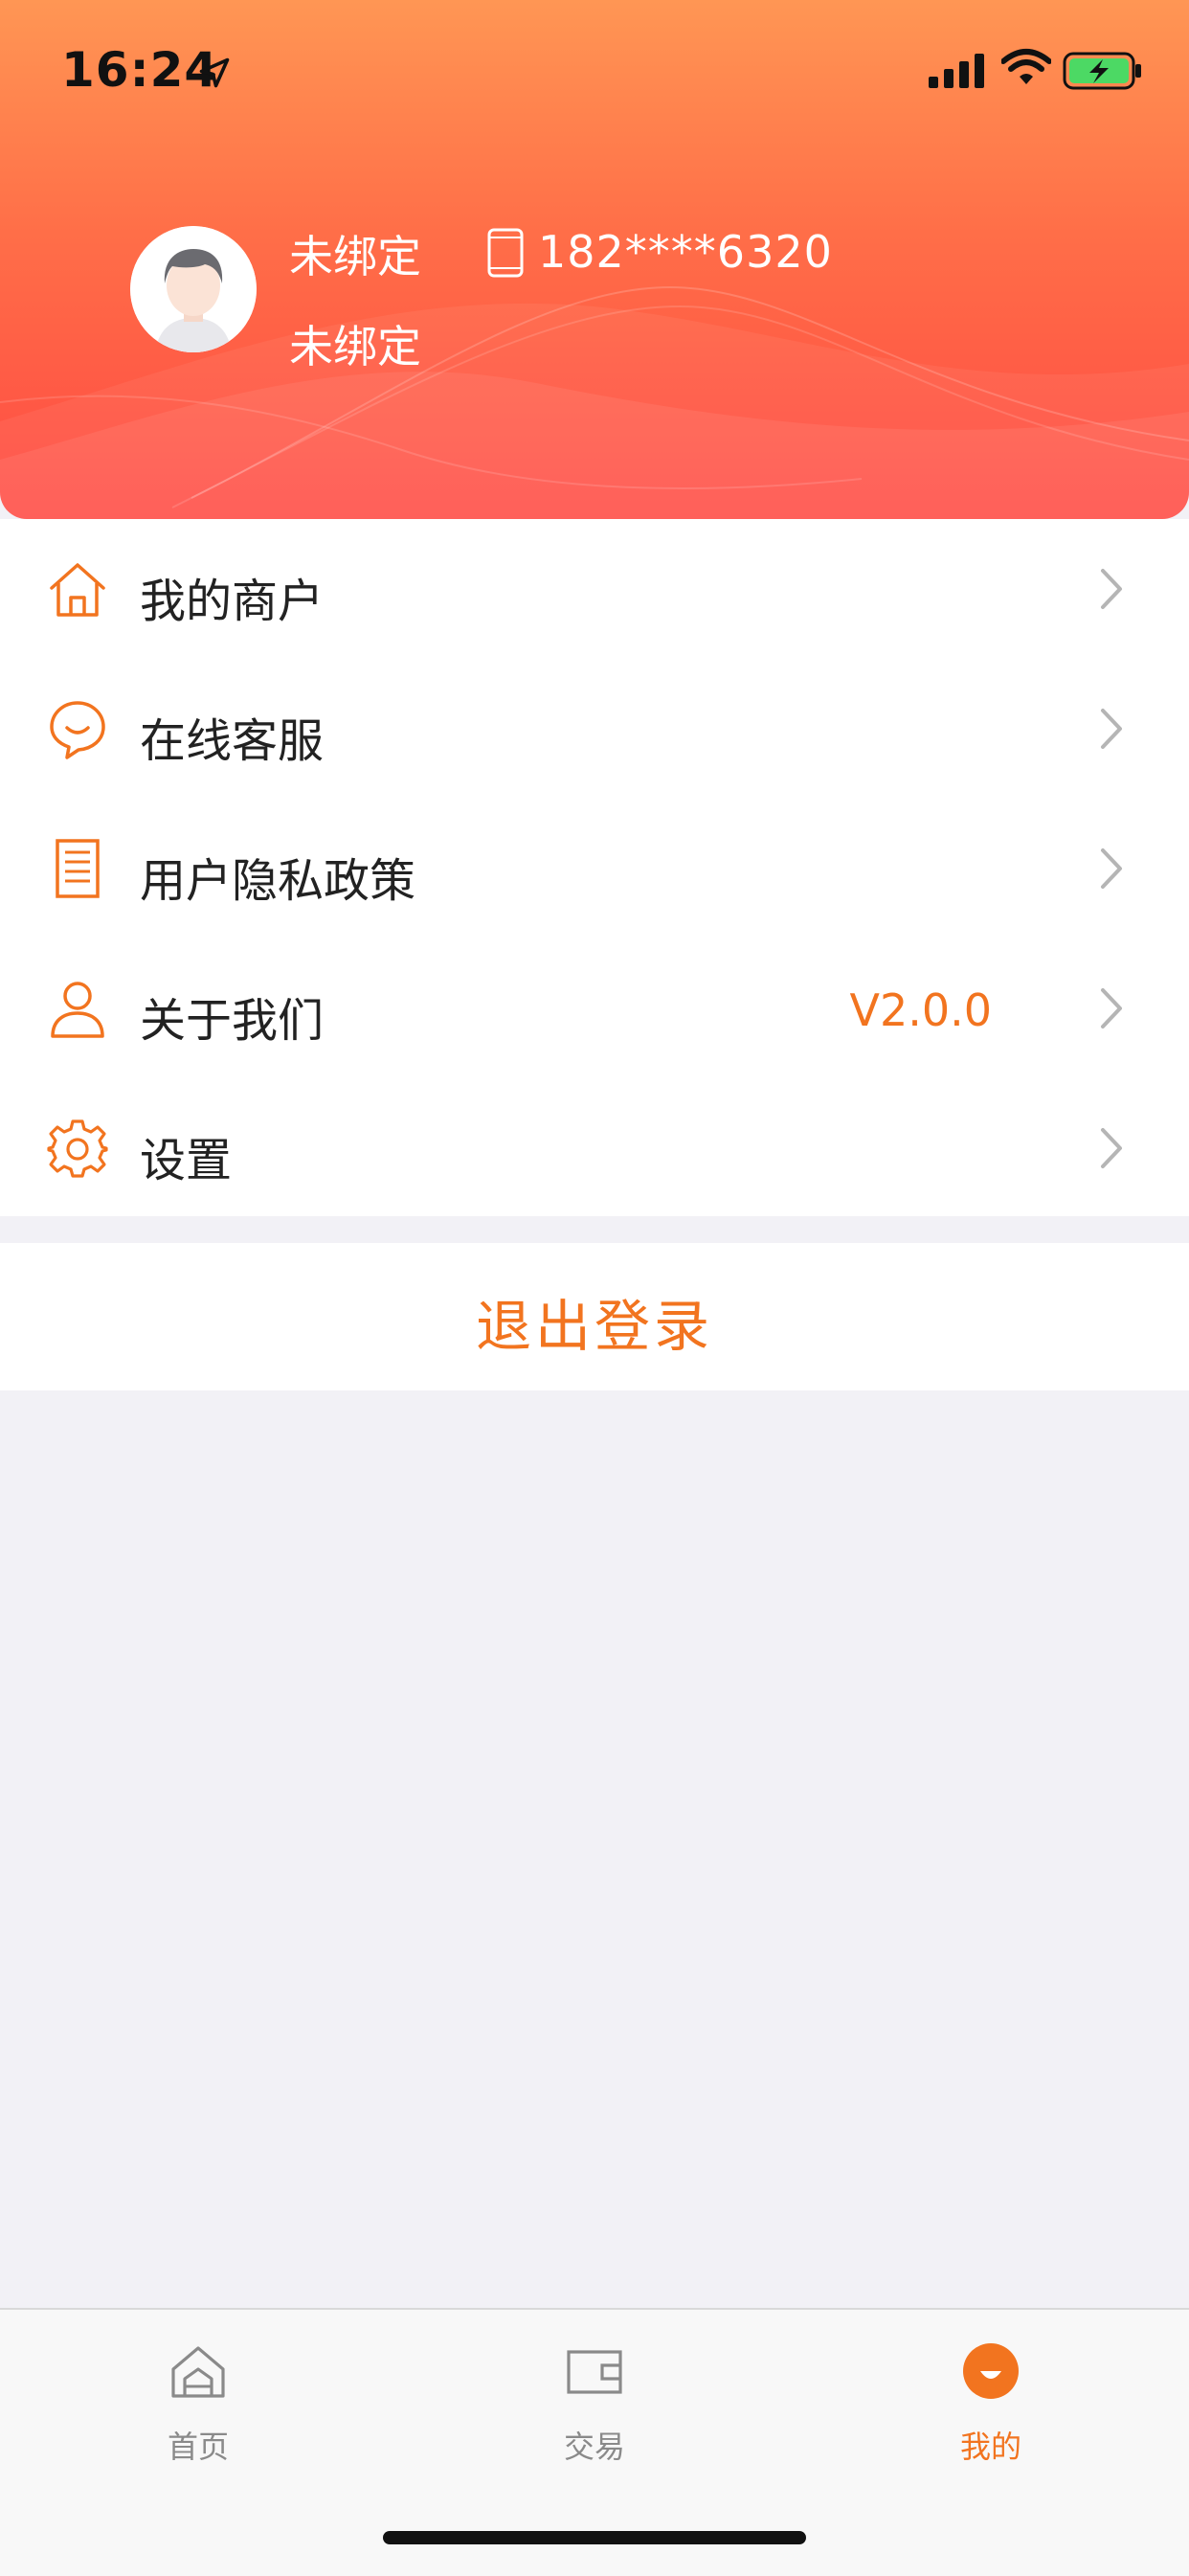  Describe the element at coordinates (991, 2401) in the screenshot. I see `tab-mine: 我的` at that location.